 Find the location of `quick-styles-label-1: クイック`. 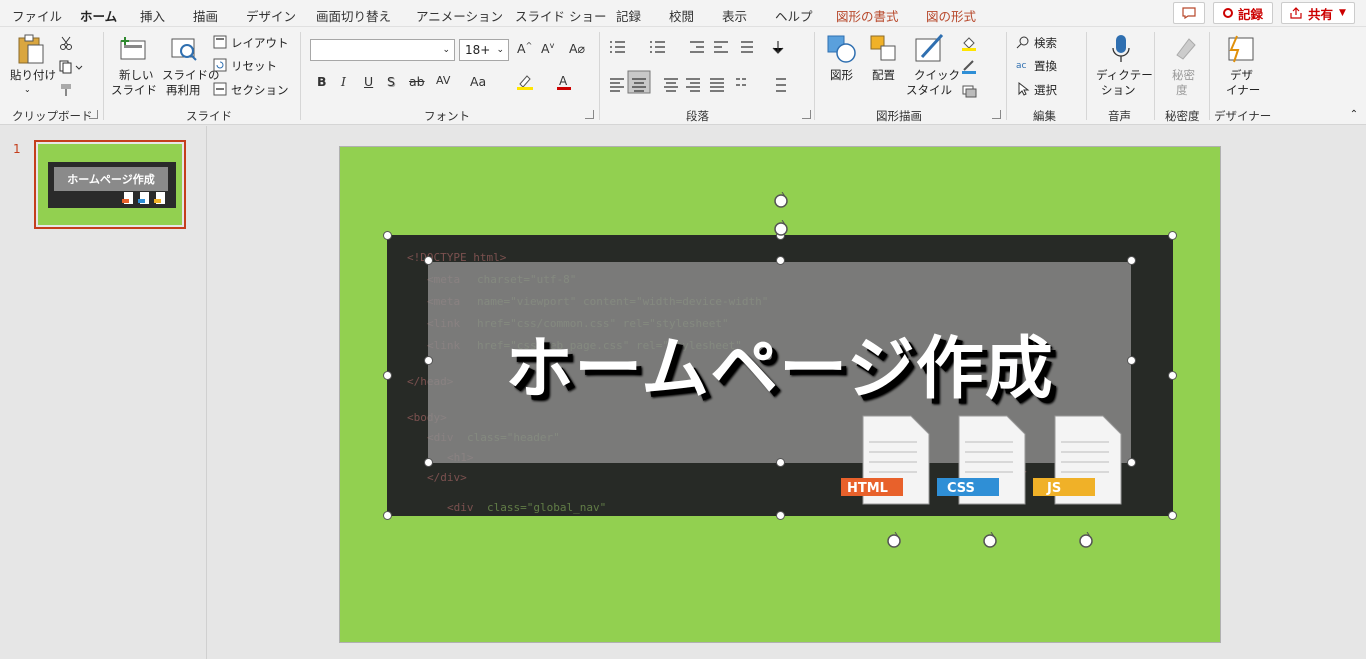

quick-styles-label-1: クイック is located at coordinates (937, 75).